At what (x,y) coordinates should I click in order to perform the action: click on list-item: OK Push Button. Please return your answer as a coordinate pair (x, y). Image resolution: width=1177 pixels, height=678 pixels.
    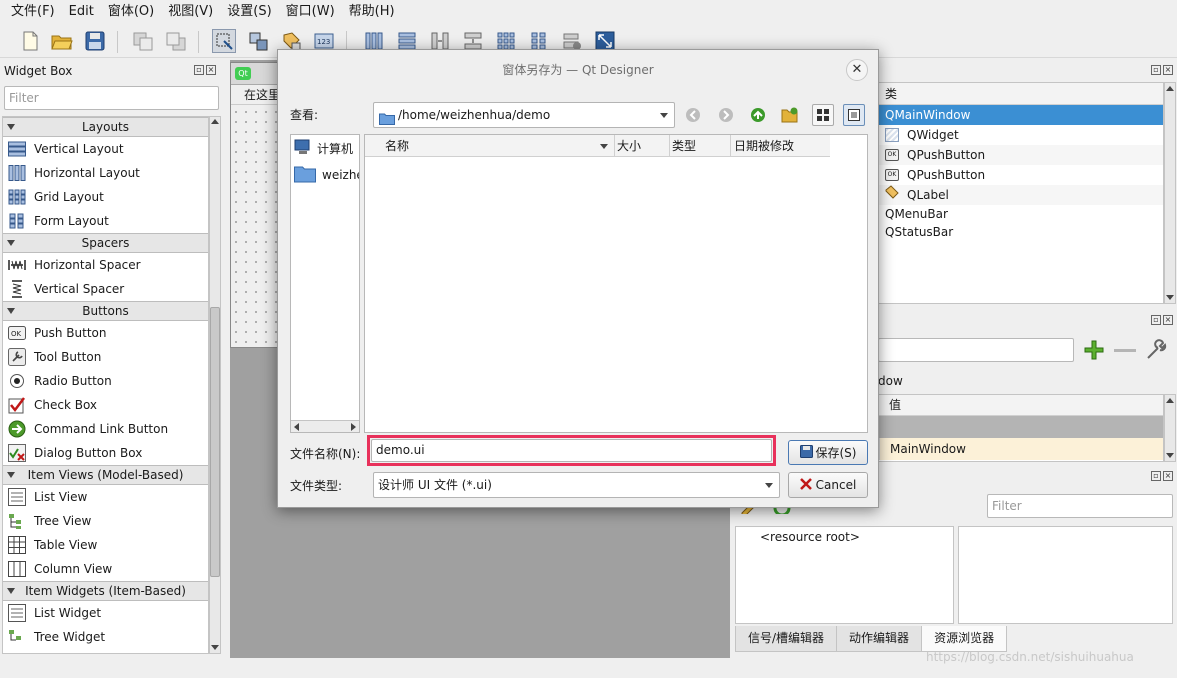
    Looking at the image, I should click on (105, 333).